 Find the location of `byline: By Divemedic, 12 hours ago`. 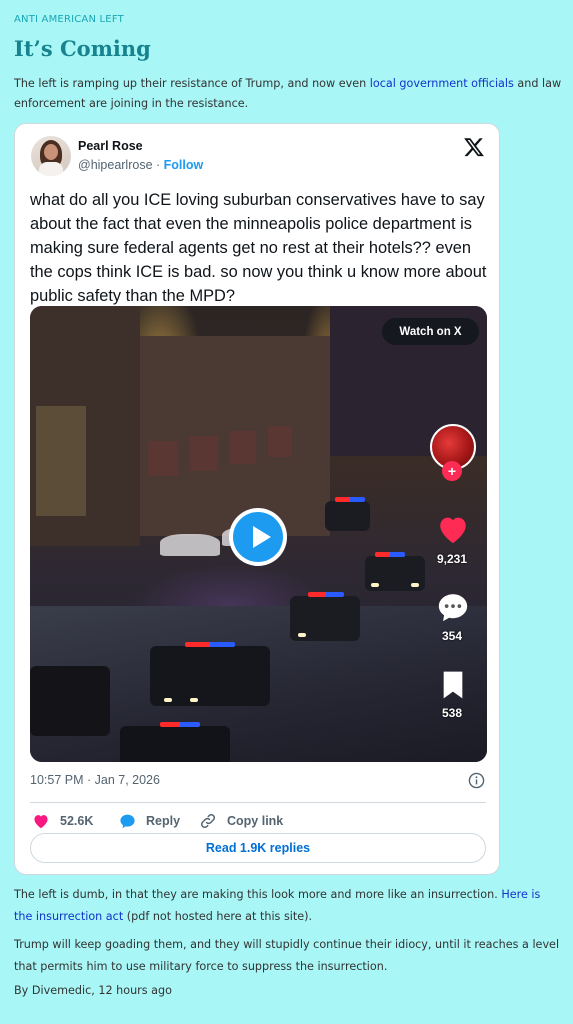

byline: By Divemedic, 12 hours ago is located at coordinates (93, 990).